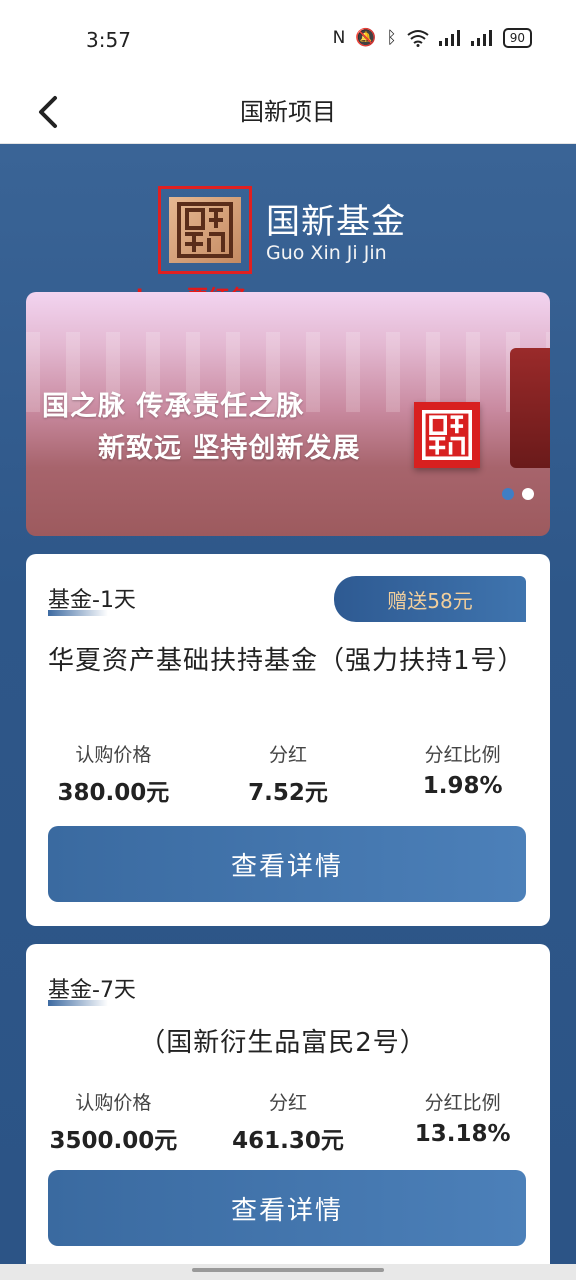 The height and width of the screenshot is (1280, 576). I want to click on stat-value: 13.18%, so click(462, 1134).